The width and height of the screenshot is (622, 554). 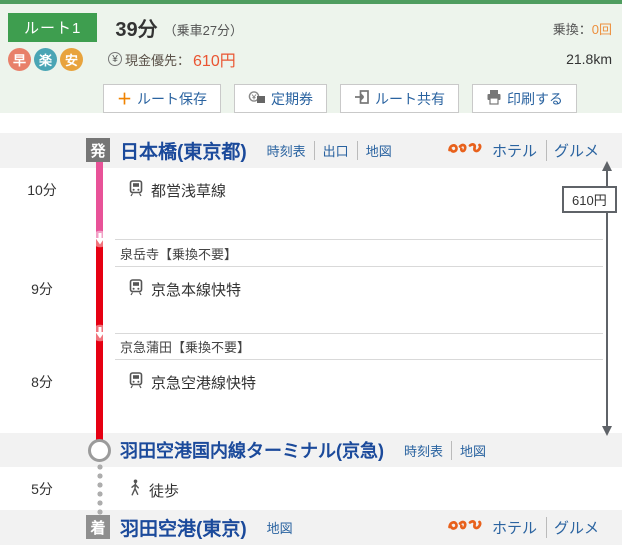 What do you see at coordinates (292, 98) in the screenshot?
I see `commuter-pass-label: 定期券` at bounding box center [292, 98].